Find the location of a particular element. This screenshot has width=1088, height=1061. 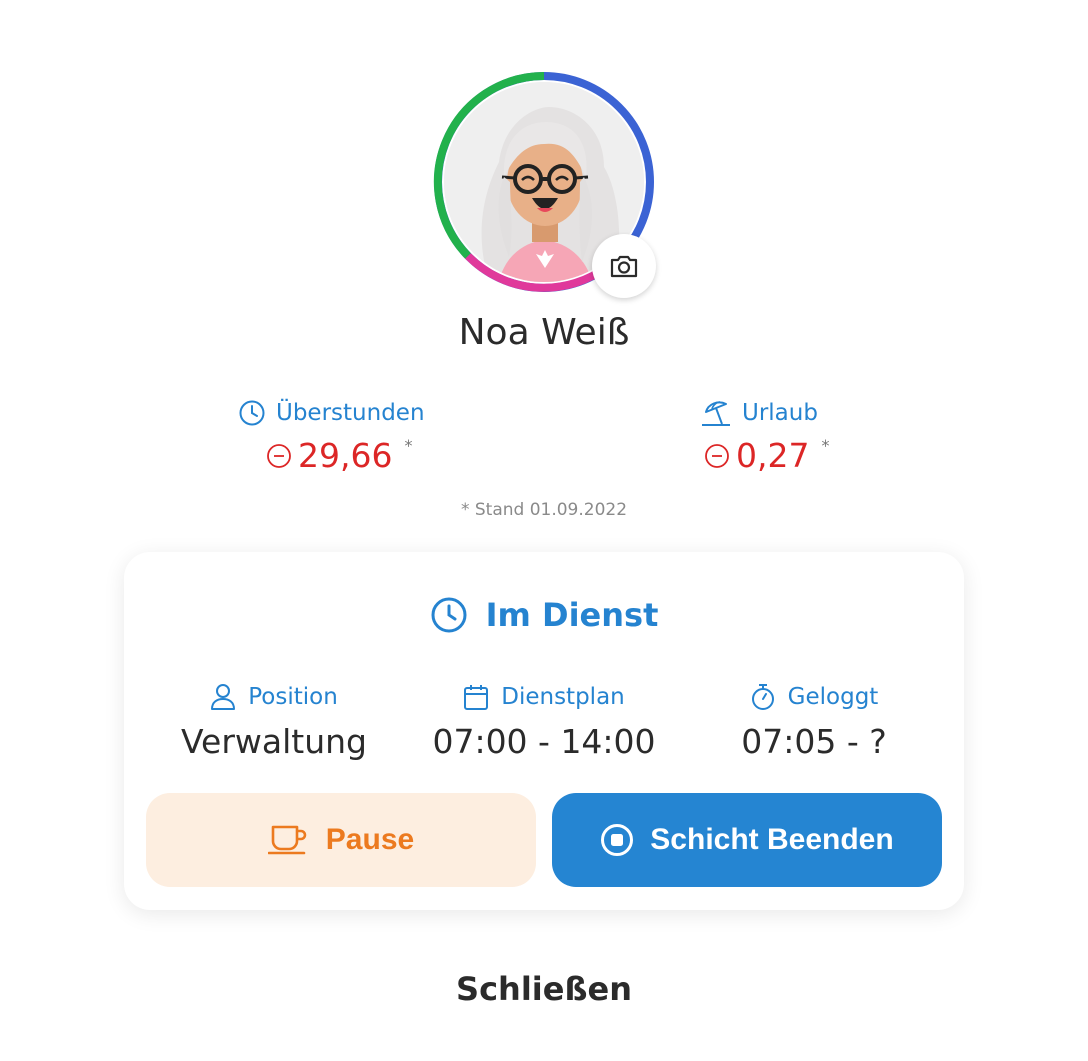

duty-status-title: Im Dienst is located at coordinates (544, 615).